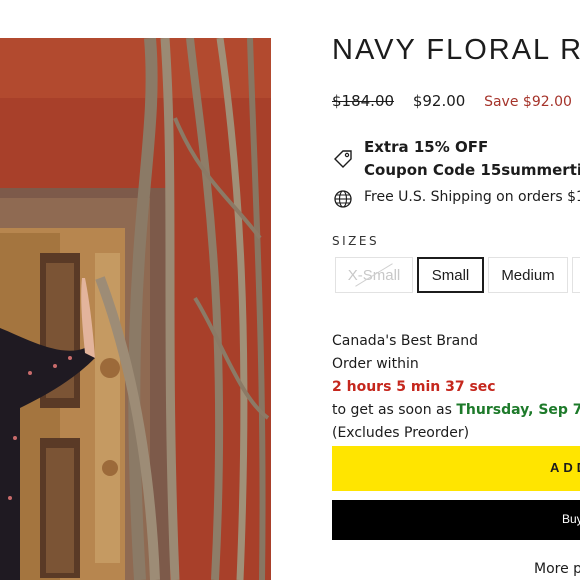 Image resolution: width=580 pixels, height=580 pixels. Describe the element at coordinates (405, 341) in the screenshot. I see `brand-line: Canada's Best Brand` at that location.